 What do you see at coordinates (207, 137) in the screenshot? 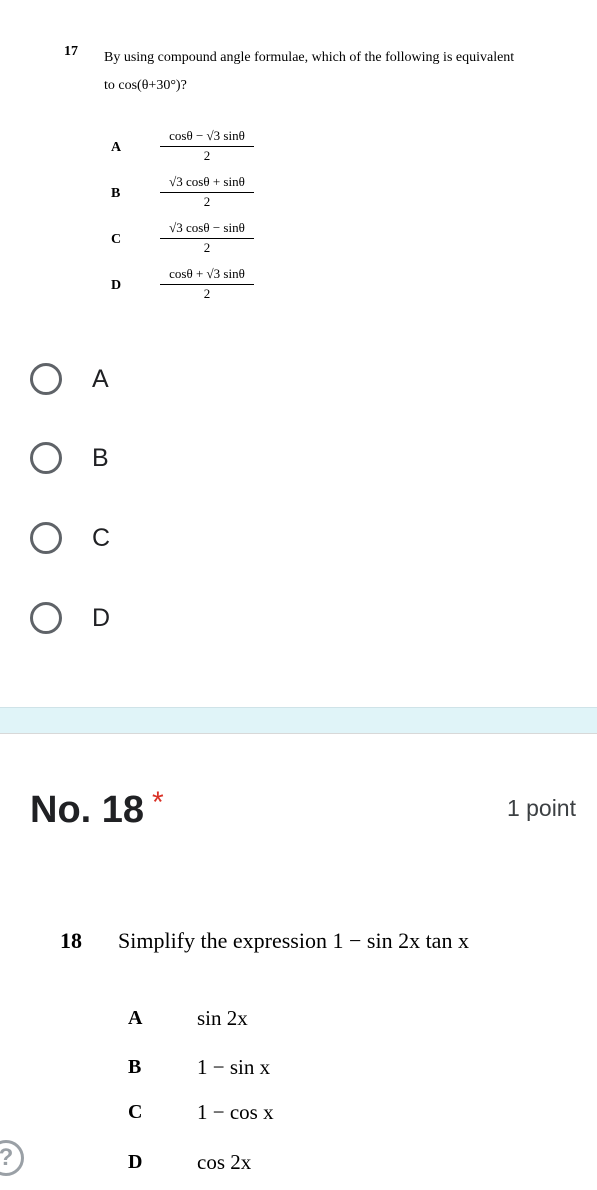
I see `numerator: cosθ − √3 sinθ` at bounding box center [207, 137].